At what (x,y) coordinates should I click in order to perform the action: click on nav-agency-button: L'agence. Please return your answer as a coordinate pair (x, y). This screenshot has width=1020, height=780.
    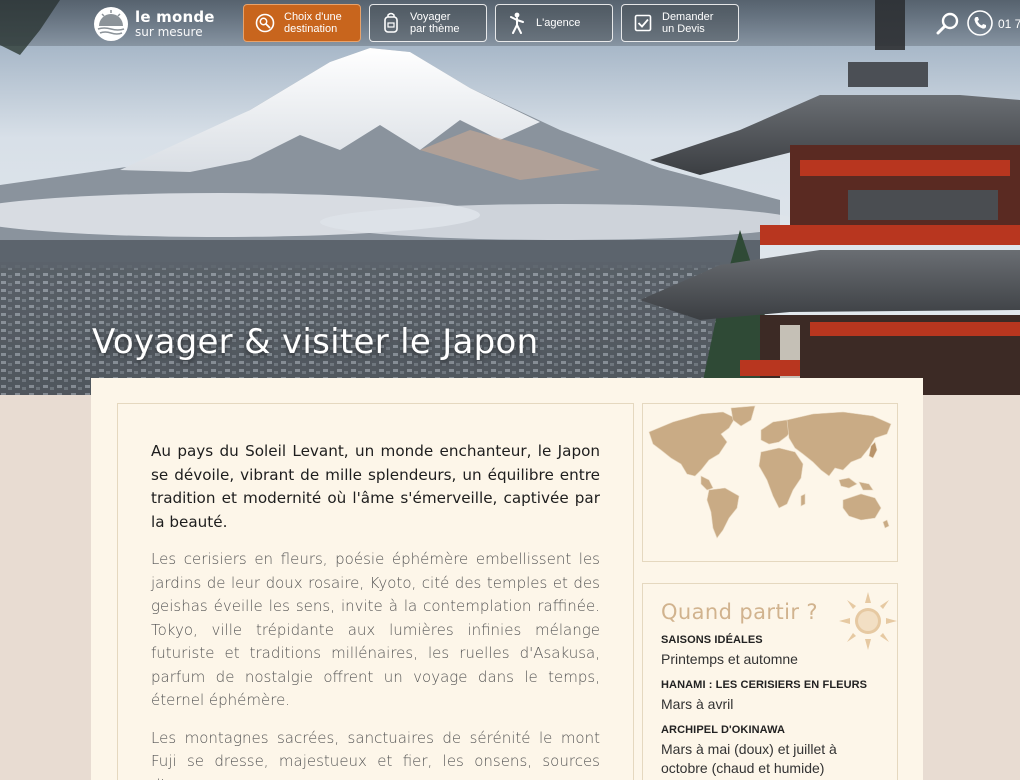
    Looking at the image, I should click on (554, 23).